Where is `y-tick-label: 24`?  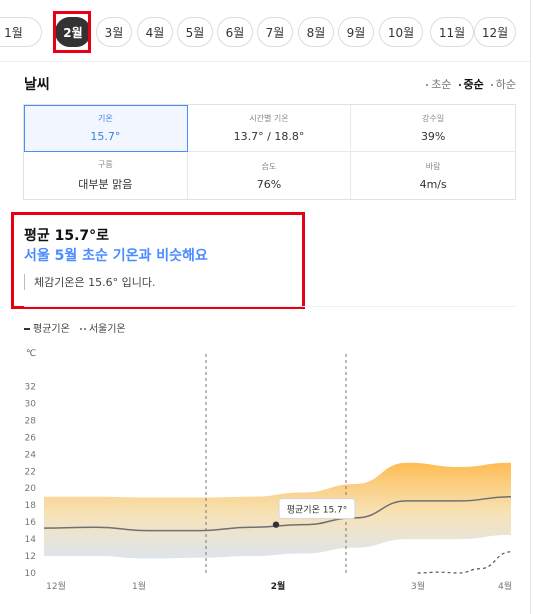
y-tick-label: 24 is located at coordinates (31, 455).